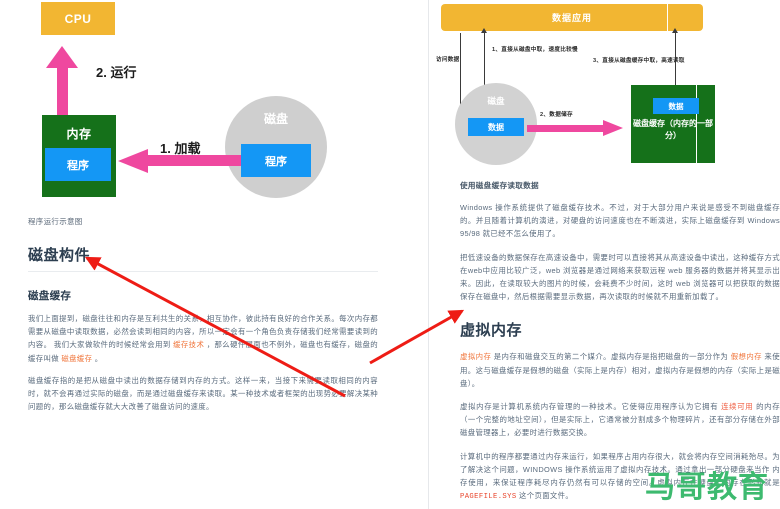  Describe the element at coordinates (275, 119) in the screenshot. I see `disk-label: 磁盘` at that location.